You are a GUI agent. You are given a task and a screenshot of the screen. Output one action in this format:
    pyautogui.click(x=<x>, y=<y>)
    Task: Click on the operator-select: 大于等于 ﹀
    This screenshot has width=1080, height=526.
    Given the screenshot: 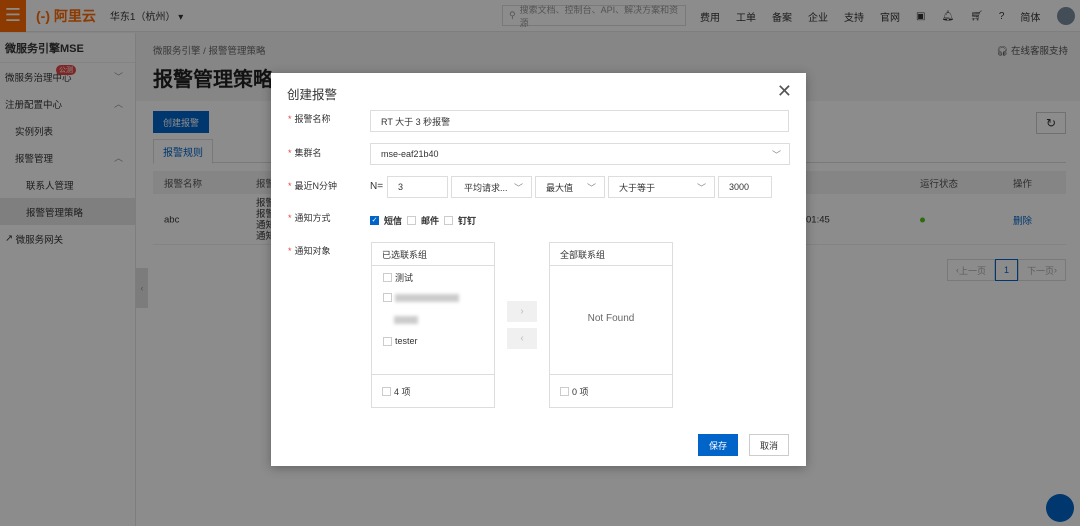 What is the action you would take?
    pyautogui.click(x=661, y=187)
    